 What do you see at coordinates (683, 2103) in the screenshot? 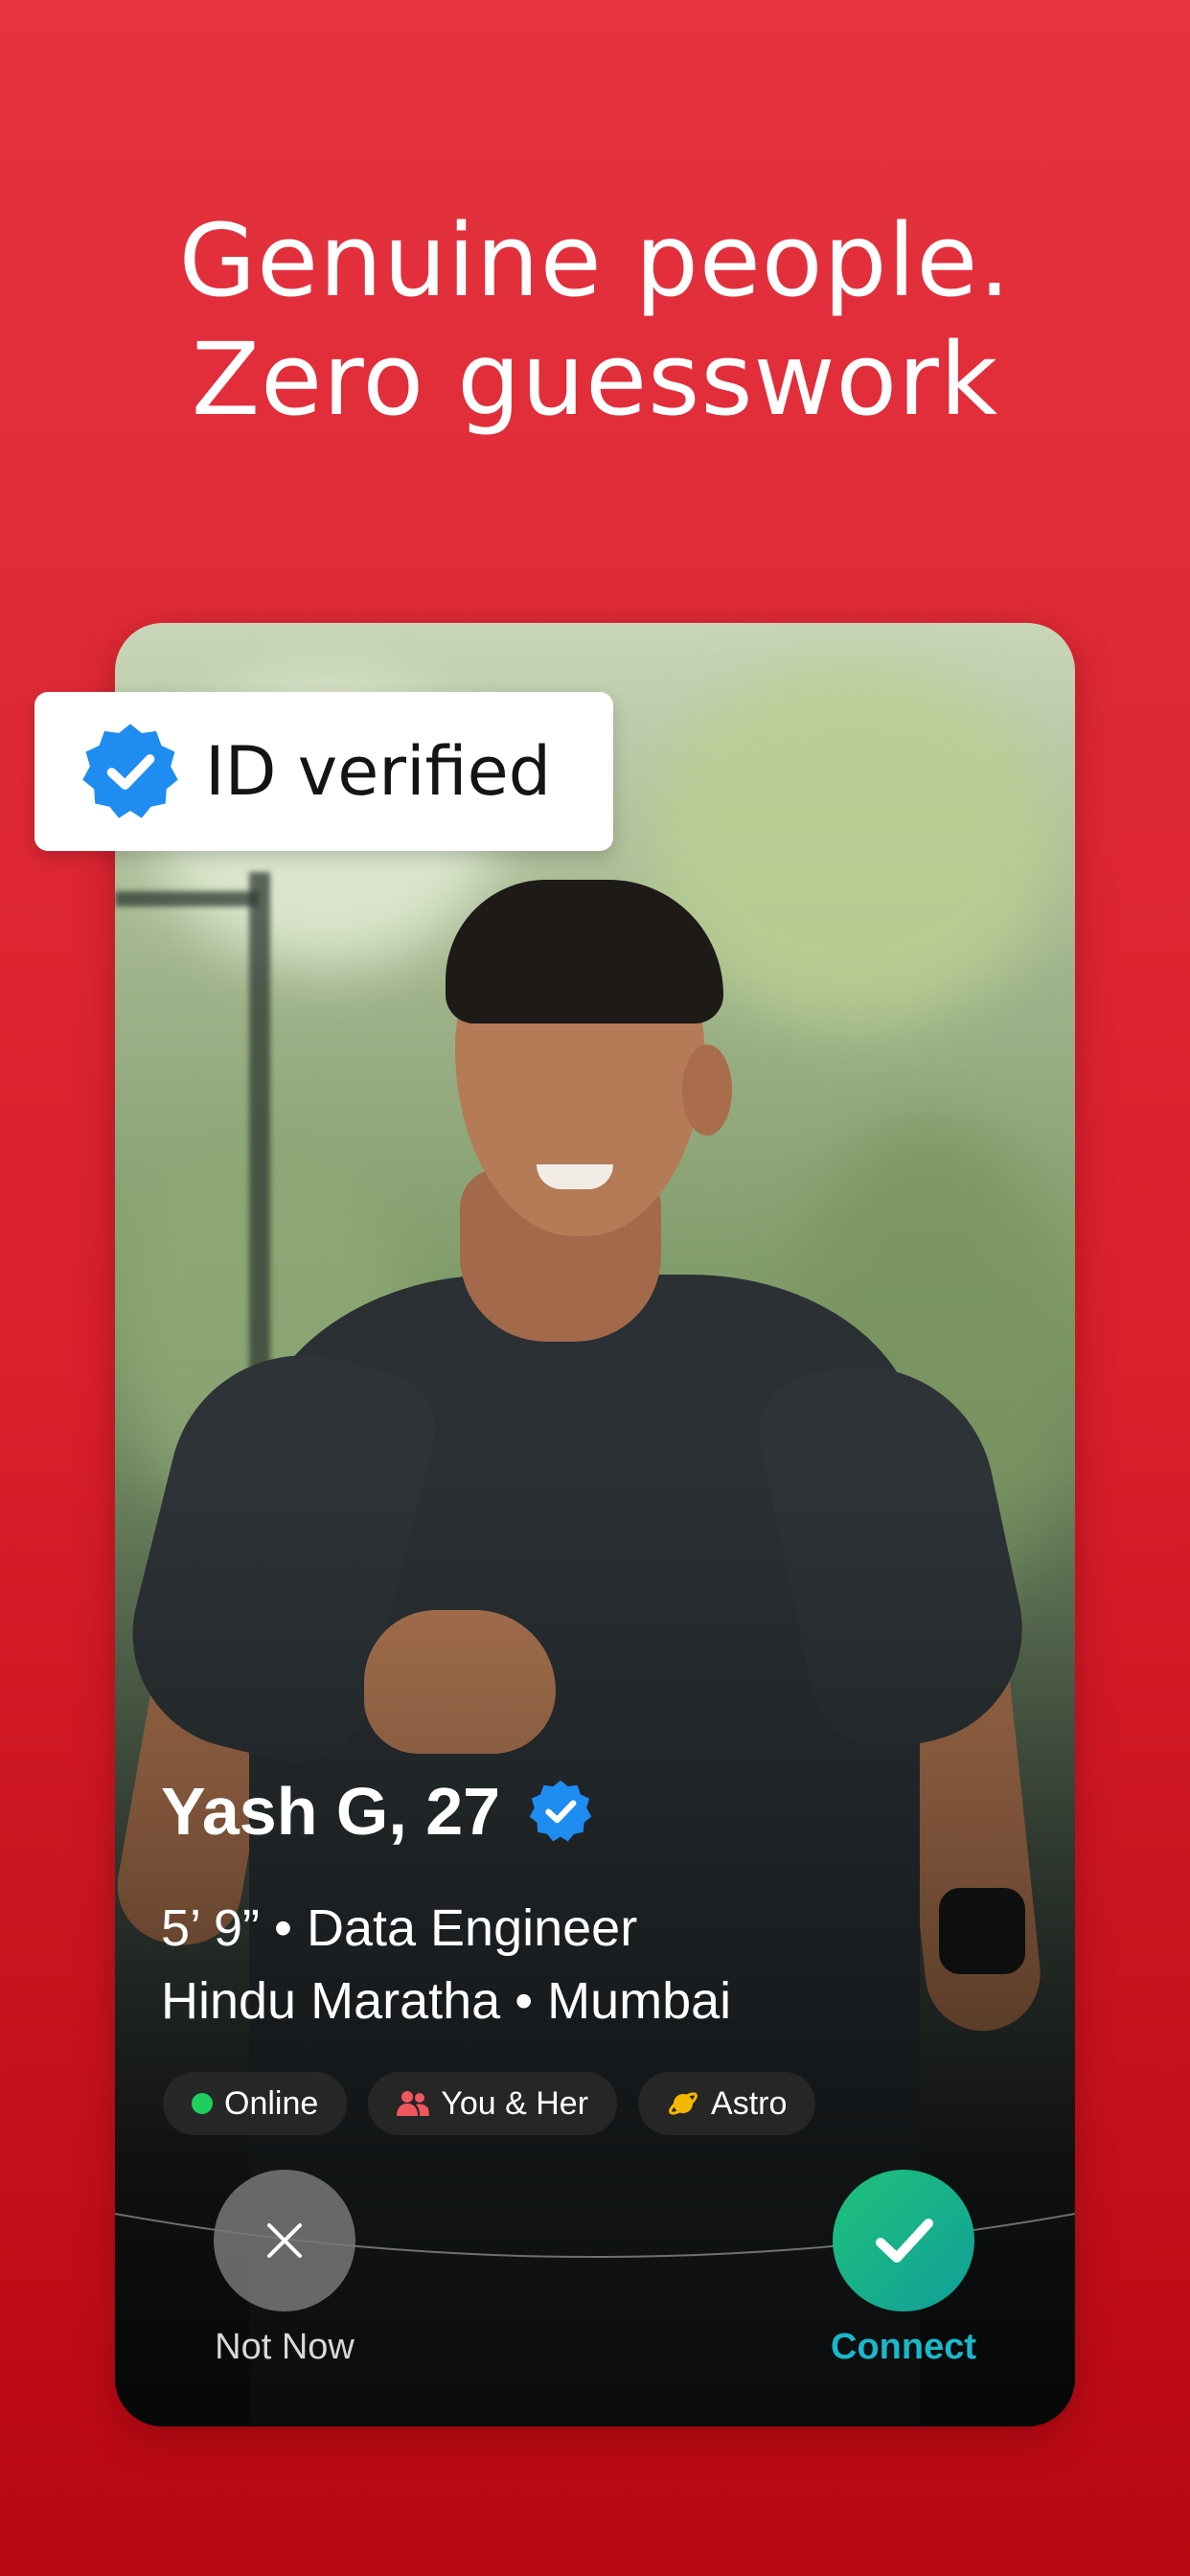
I see `planet-icon` at bounding box center [683, 2103].